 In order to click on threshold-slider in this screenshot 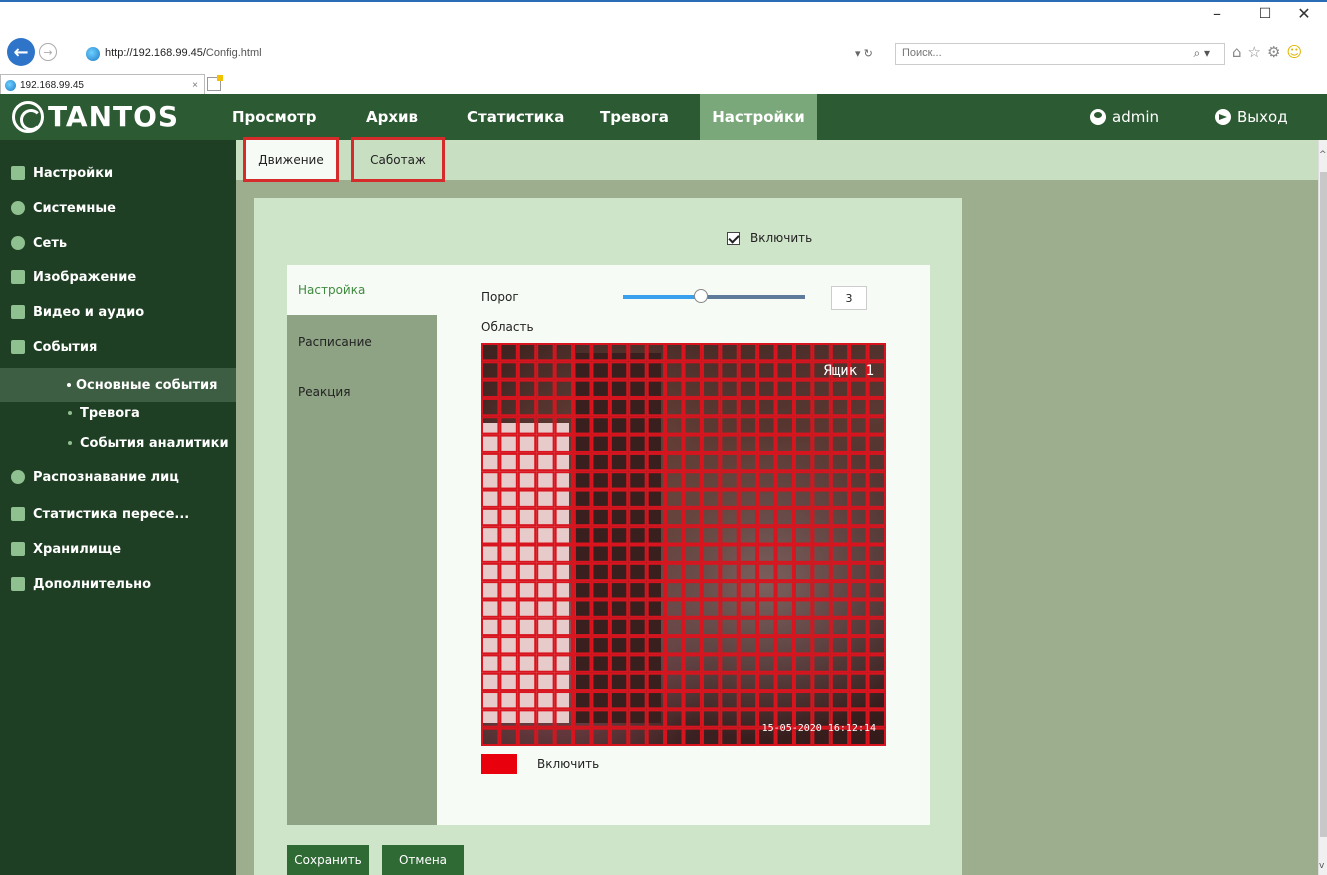, I will do `click(714, 296)`.